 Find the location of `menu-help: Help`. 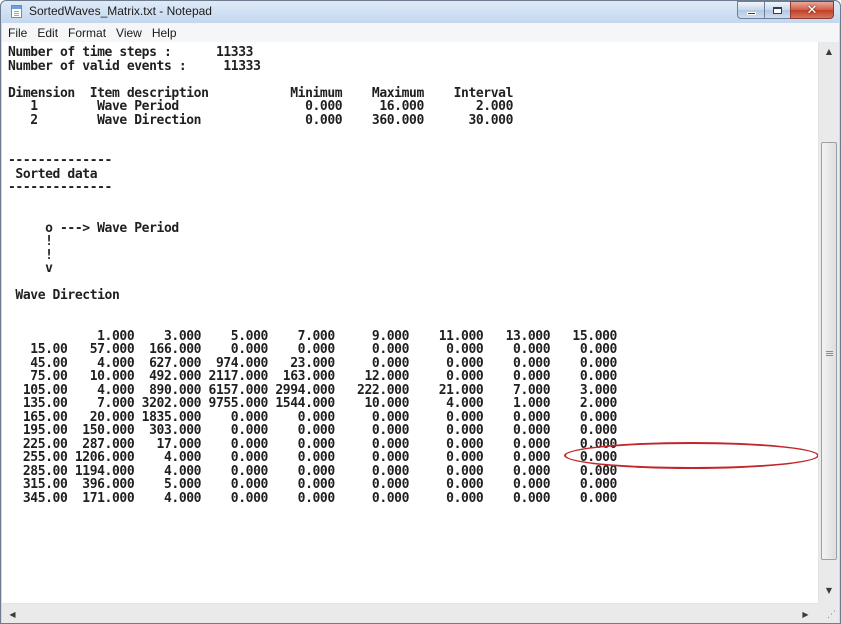

menu-help: Help is located at coordinates (164, 33).